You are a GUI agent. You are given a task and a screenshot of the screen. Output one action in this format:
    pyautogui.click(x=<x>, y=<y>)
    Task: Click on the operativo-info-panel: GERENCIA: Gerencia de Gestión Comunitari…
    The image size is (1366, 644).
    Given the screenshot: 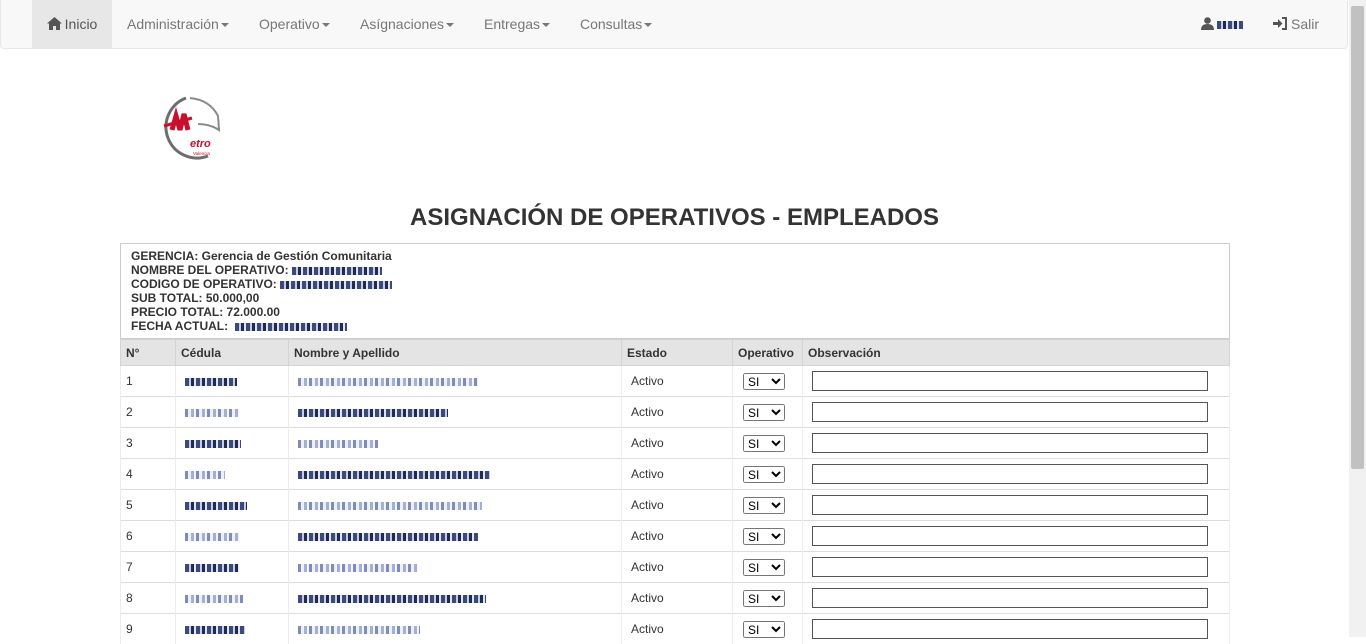 What is the action you would take?
    pyautogui.click(x=675, y=291)
    